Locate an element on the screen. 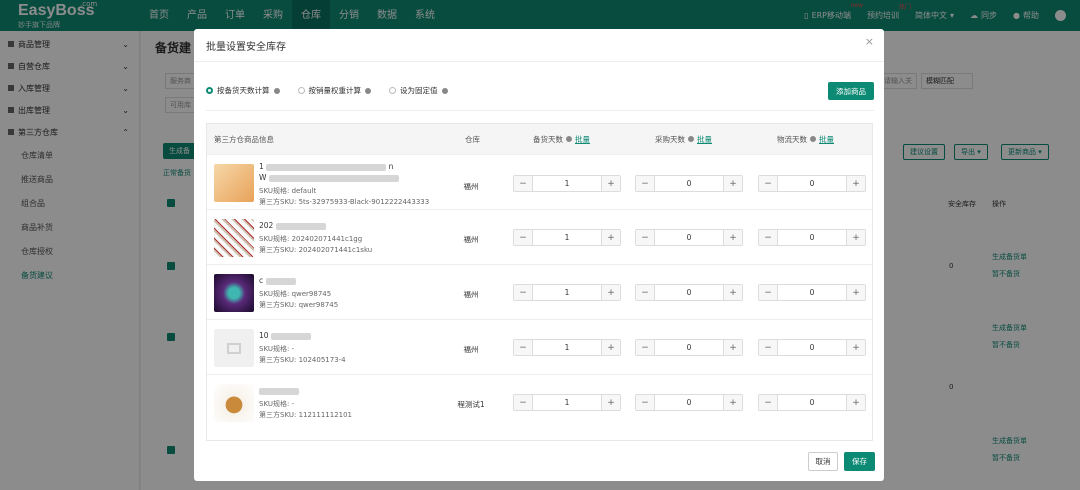  th-product: 第三方仓商品信息 is located at coordinates (244, 139).